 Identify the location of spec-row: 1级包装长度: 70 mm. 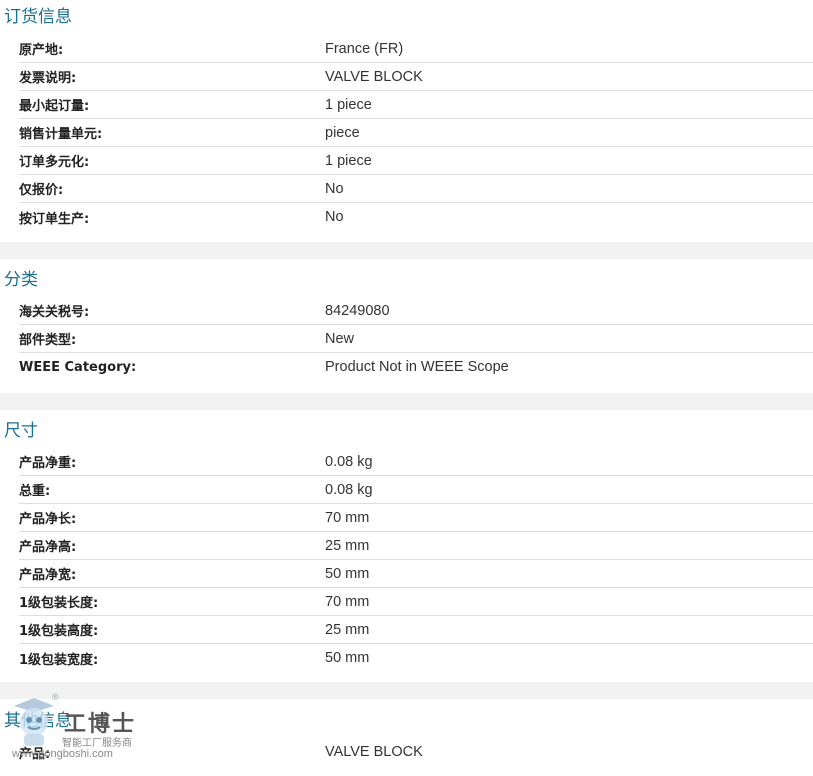
(416, 602).